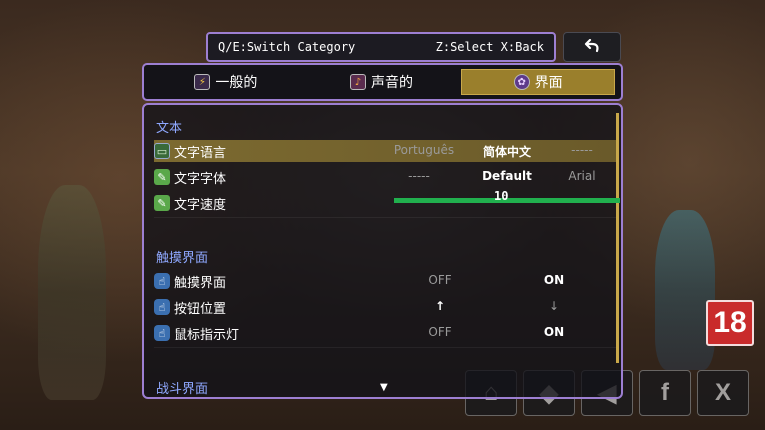 The image size is (765, 430). Describe the element at coordinates (182, 389) in the screenshot. I see `section-title-battle: 战斗界面` at that location.